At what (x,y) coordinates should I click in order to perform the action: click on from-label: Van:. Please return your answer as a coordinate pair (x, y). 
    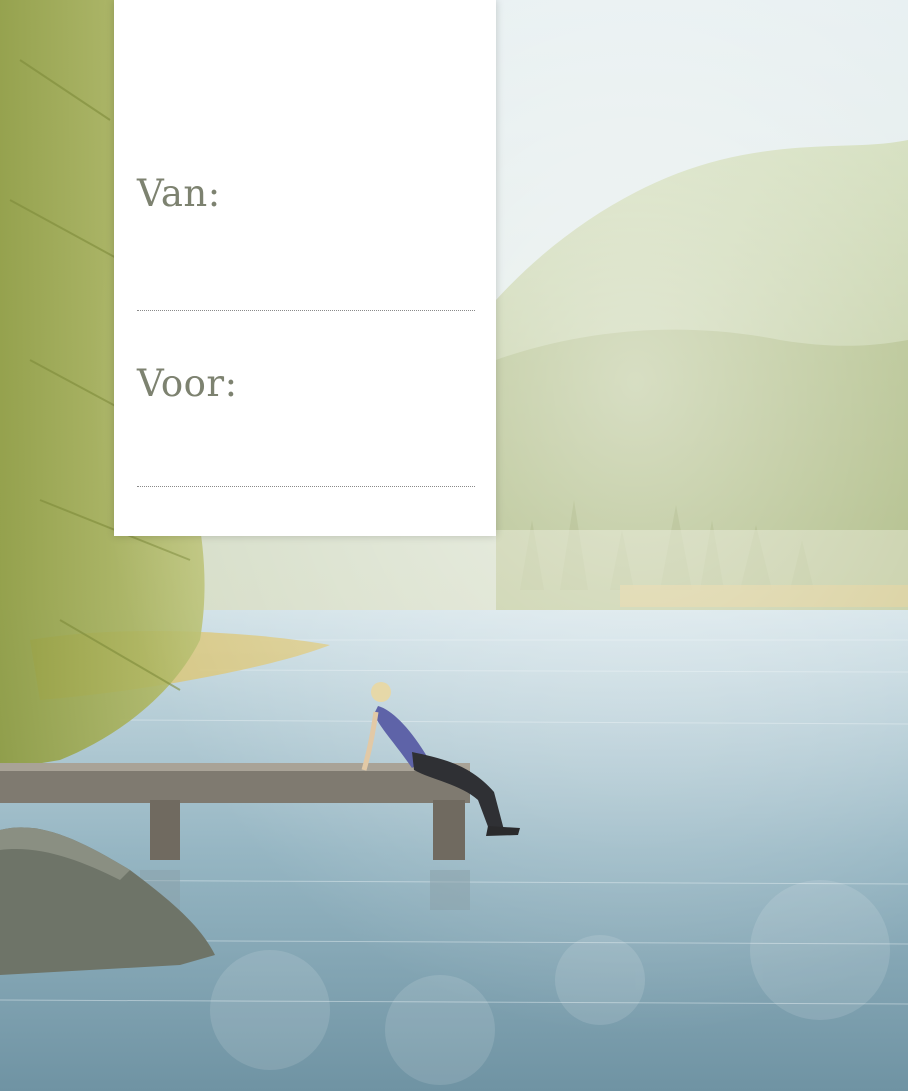
    Looking at the image, I should click on (179, 193).